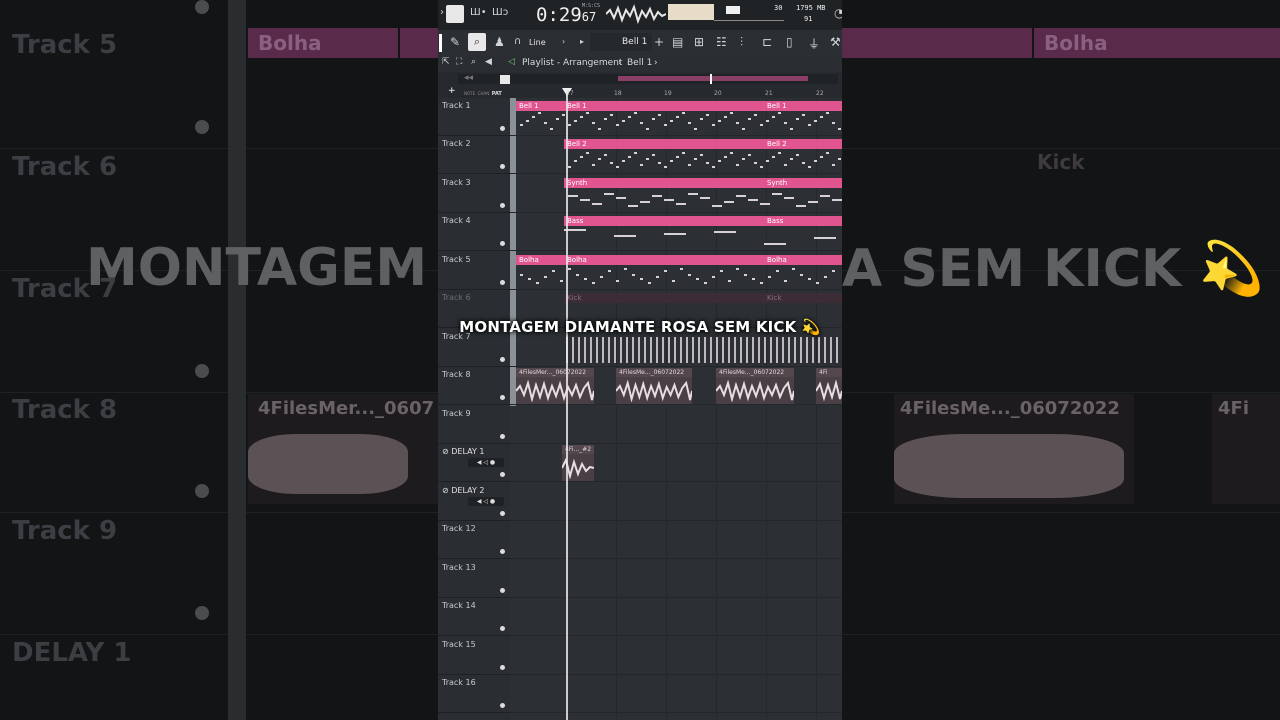  Describe the element at coordinates (676, 155) in the screenshot. I see `track-lane: Bell 2 Bell 2` at that location.